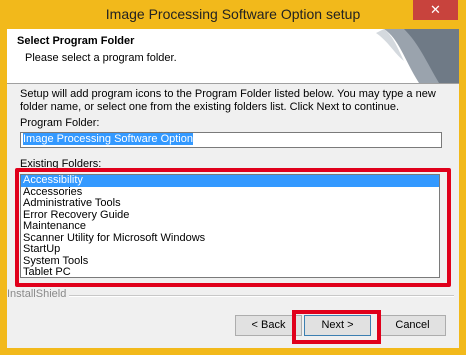 The width and height of the screenshot is (466, 355). Describe the element at coordinates (61, 164) in the screenshot. I see `existing-folders-label: Existing Folders:` at that location.